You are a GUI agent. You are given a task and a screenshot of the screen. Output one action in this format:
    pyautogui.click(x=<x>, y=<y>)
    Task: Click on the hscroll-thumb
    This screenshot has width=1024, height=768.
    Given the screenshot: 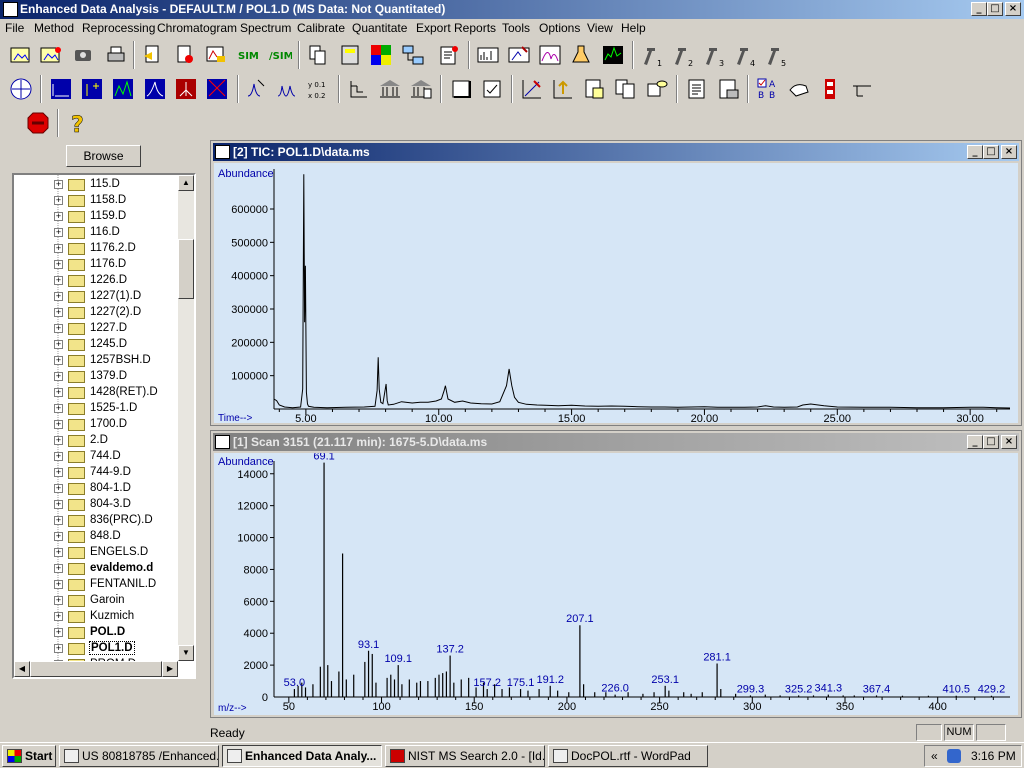 What is the action you would take?
    pyautogui.click(x=96, y=669)
    